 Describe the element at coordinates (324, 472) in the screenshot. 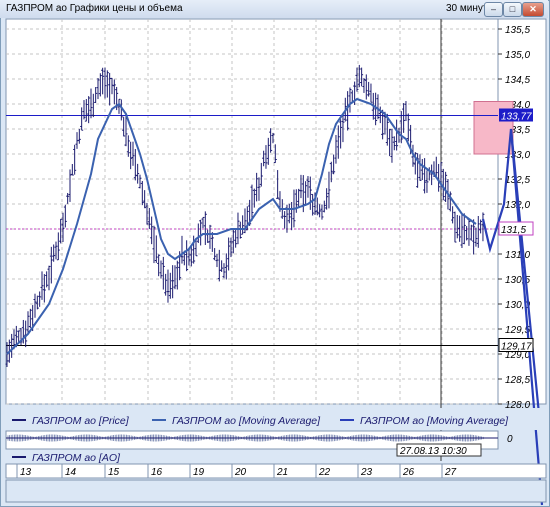

I see `x-tick-label: 22` at that location.